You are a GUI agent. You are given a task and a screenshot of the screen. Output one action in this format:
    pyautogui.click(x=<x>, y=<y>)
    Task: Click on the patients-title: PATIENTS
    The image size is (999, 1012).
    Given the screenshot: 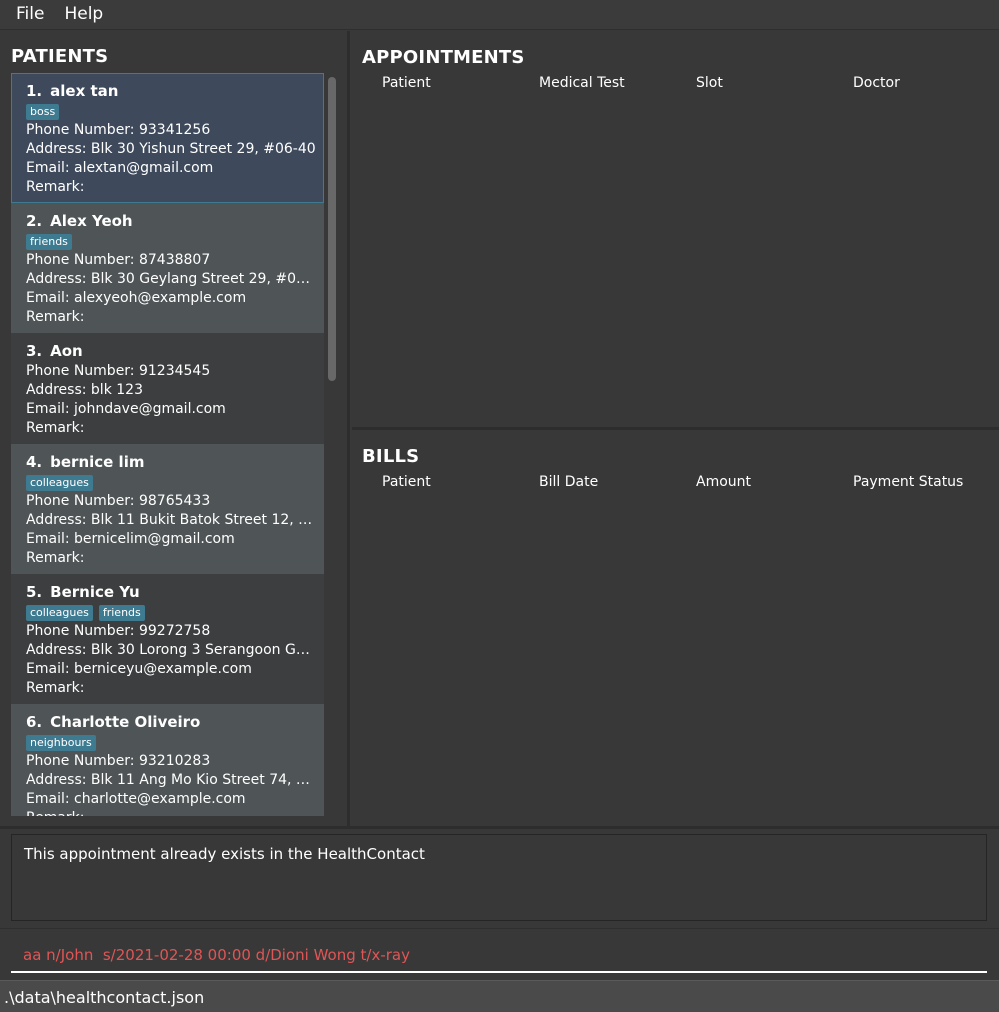 What is the action you would take?
    pyautogui.click(x=60, y=56)
    